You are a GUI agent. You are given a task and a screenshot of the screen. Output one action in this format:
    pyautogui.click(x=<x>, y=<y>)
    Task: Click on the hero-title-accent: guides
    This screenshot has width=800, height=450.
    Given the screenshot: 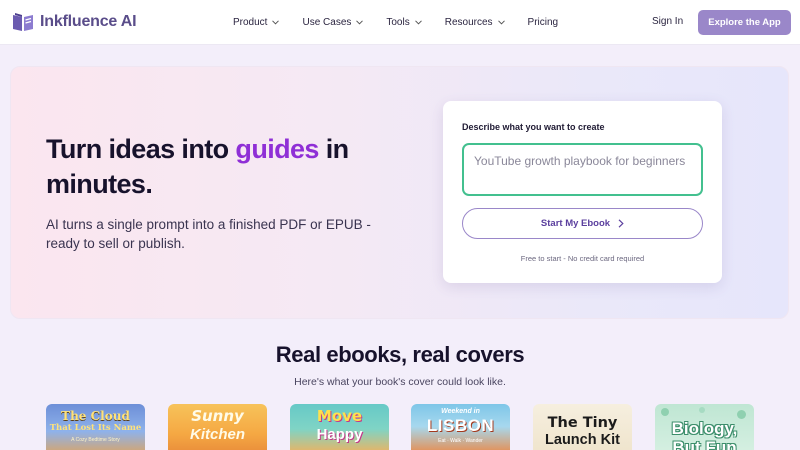 What is the action you would take?
    pyautogui.click(x=277, y=149)
    